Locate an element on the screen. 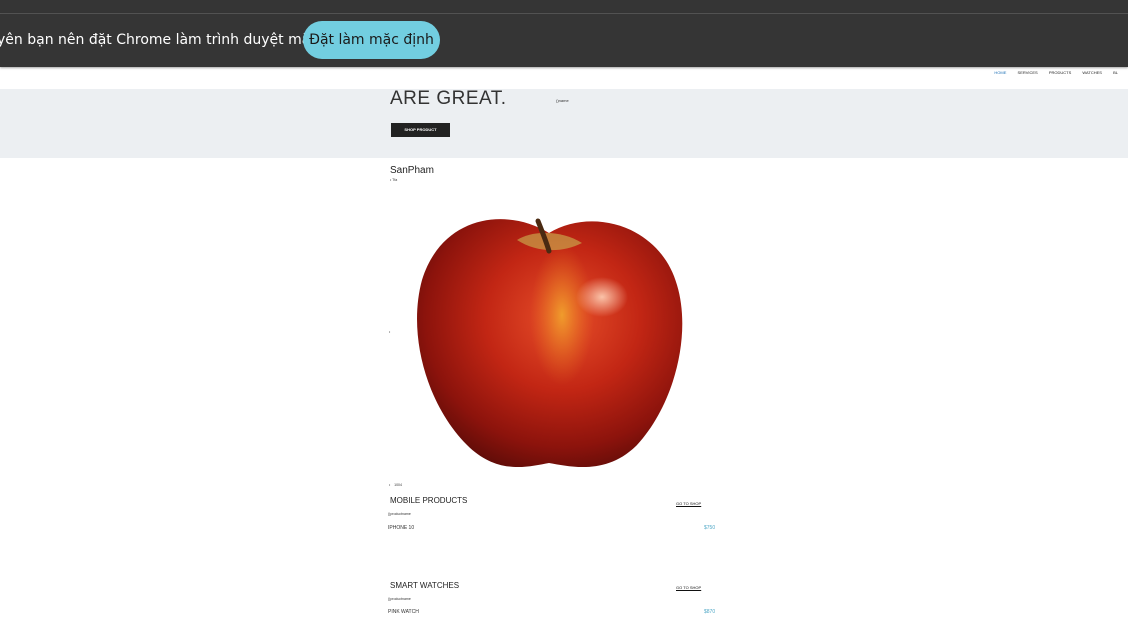 This screenshot has width=1128, height=627. set-default-button: Đặt làm mặc định is located at coordinates (371, 40).